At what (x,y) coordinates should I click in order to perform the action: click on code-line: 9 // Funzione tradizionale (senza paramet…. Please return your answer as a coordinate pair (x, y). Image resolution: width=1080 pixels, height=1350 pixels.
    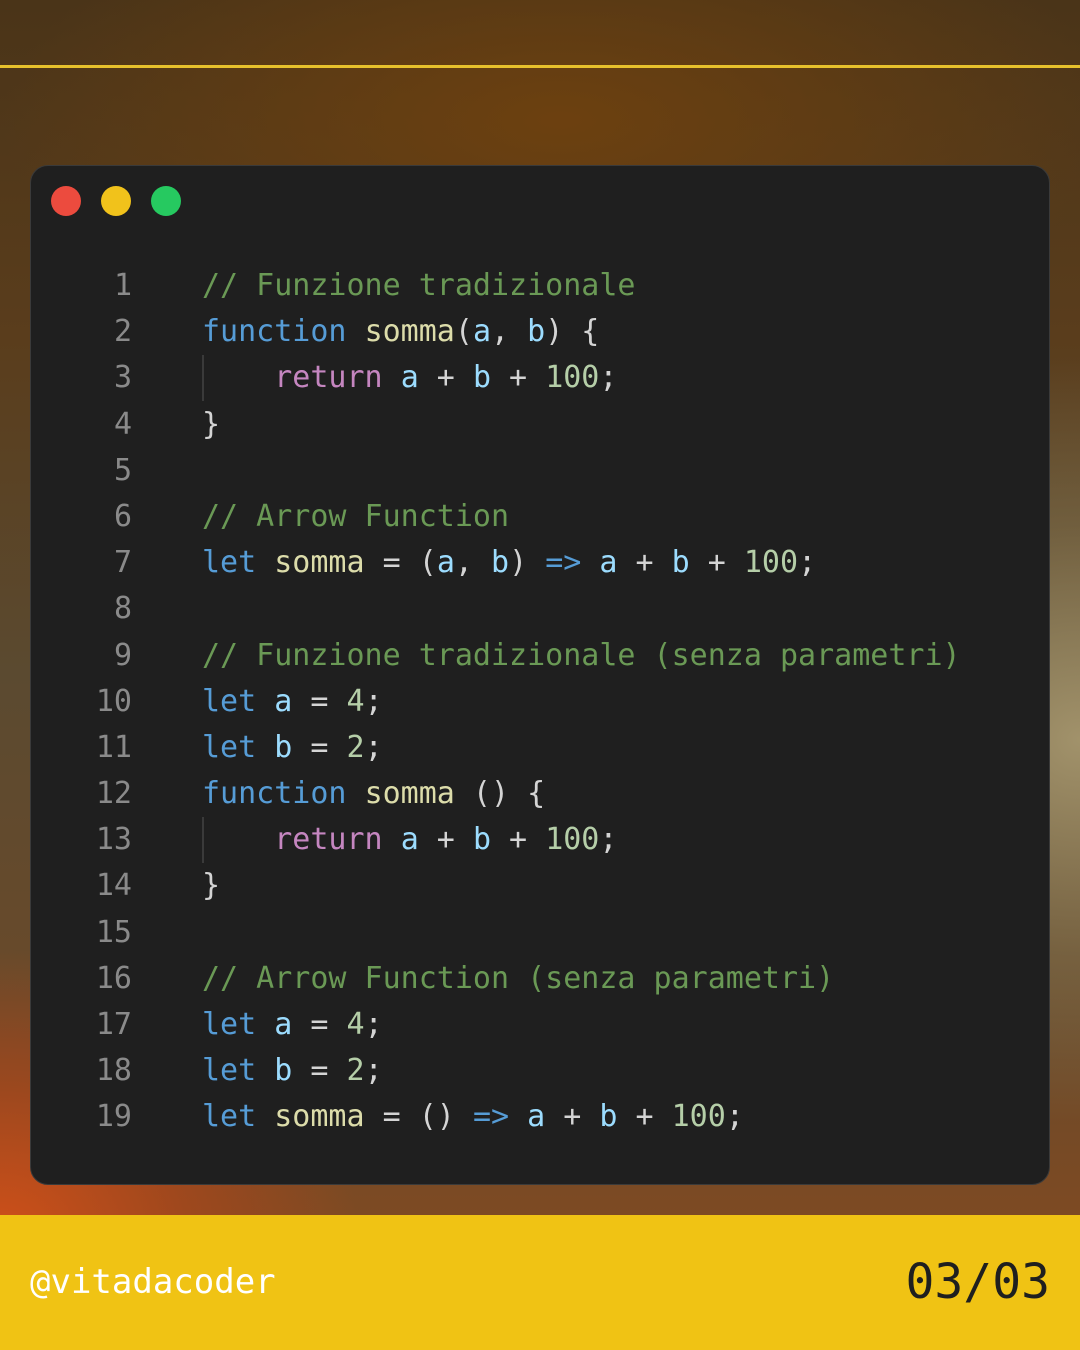
    Looking at the image, I should click on (540, 656).